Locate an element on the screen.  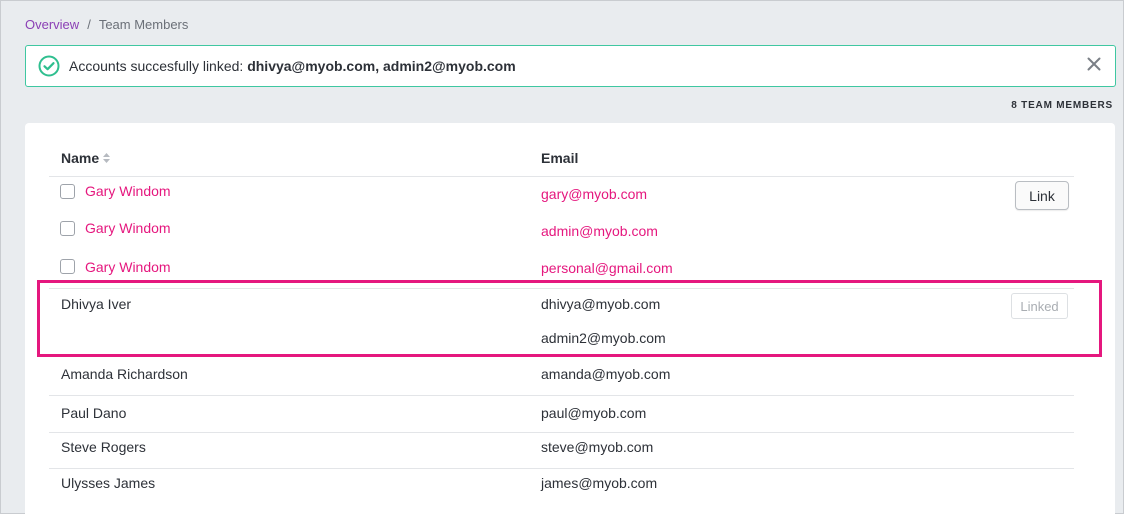
breadcrumb: Overview / Team Members is located at coordinates (106, 24).